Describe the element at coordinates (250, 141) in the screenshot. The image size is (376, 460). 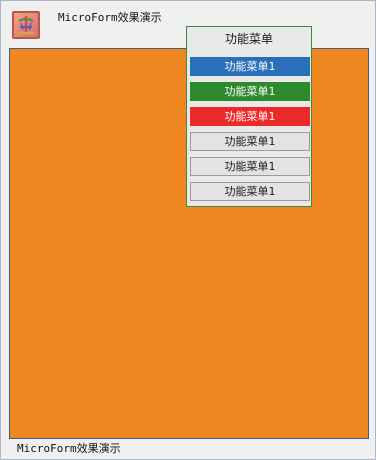
I see `menu-item-4: 功能菜单1` at that location.